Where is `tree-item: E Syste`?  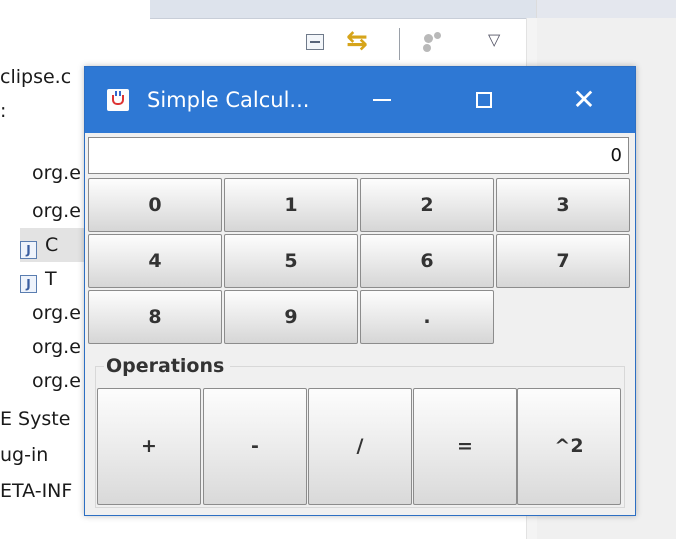 tree-item: E Syste is located at coordinates (35, 419).